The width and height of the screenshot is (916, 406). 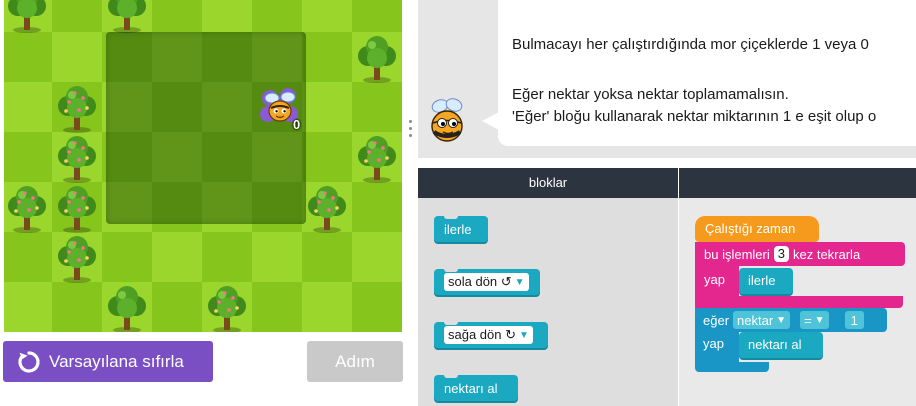 I want to click on turn-direction-dropdown: sağa dön ↻ ▼, so click(x=488, y=335).